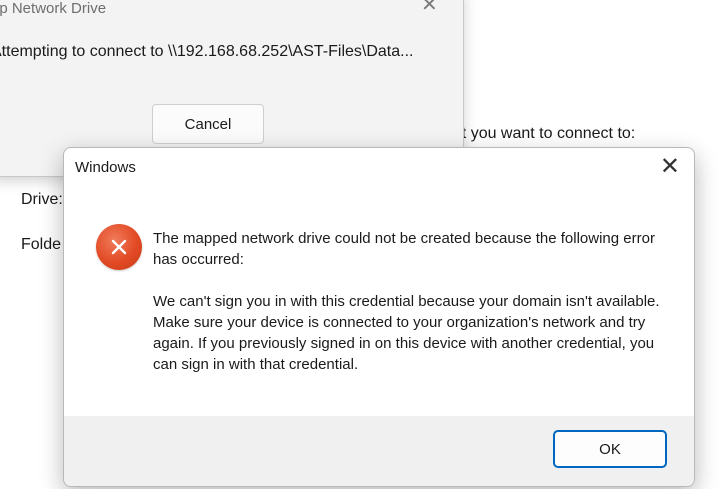  Describe the element at coordinates (53, 8) in the screenshot. I see `dialog-title: ap Network Drive` at that location.